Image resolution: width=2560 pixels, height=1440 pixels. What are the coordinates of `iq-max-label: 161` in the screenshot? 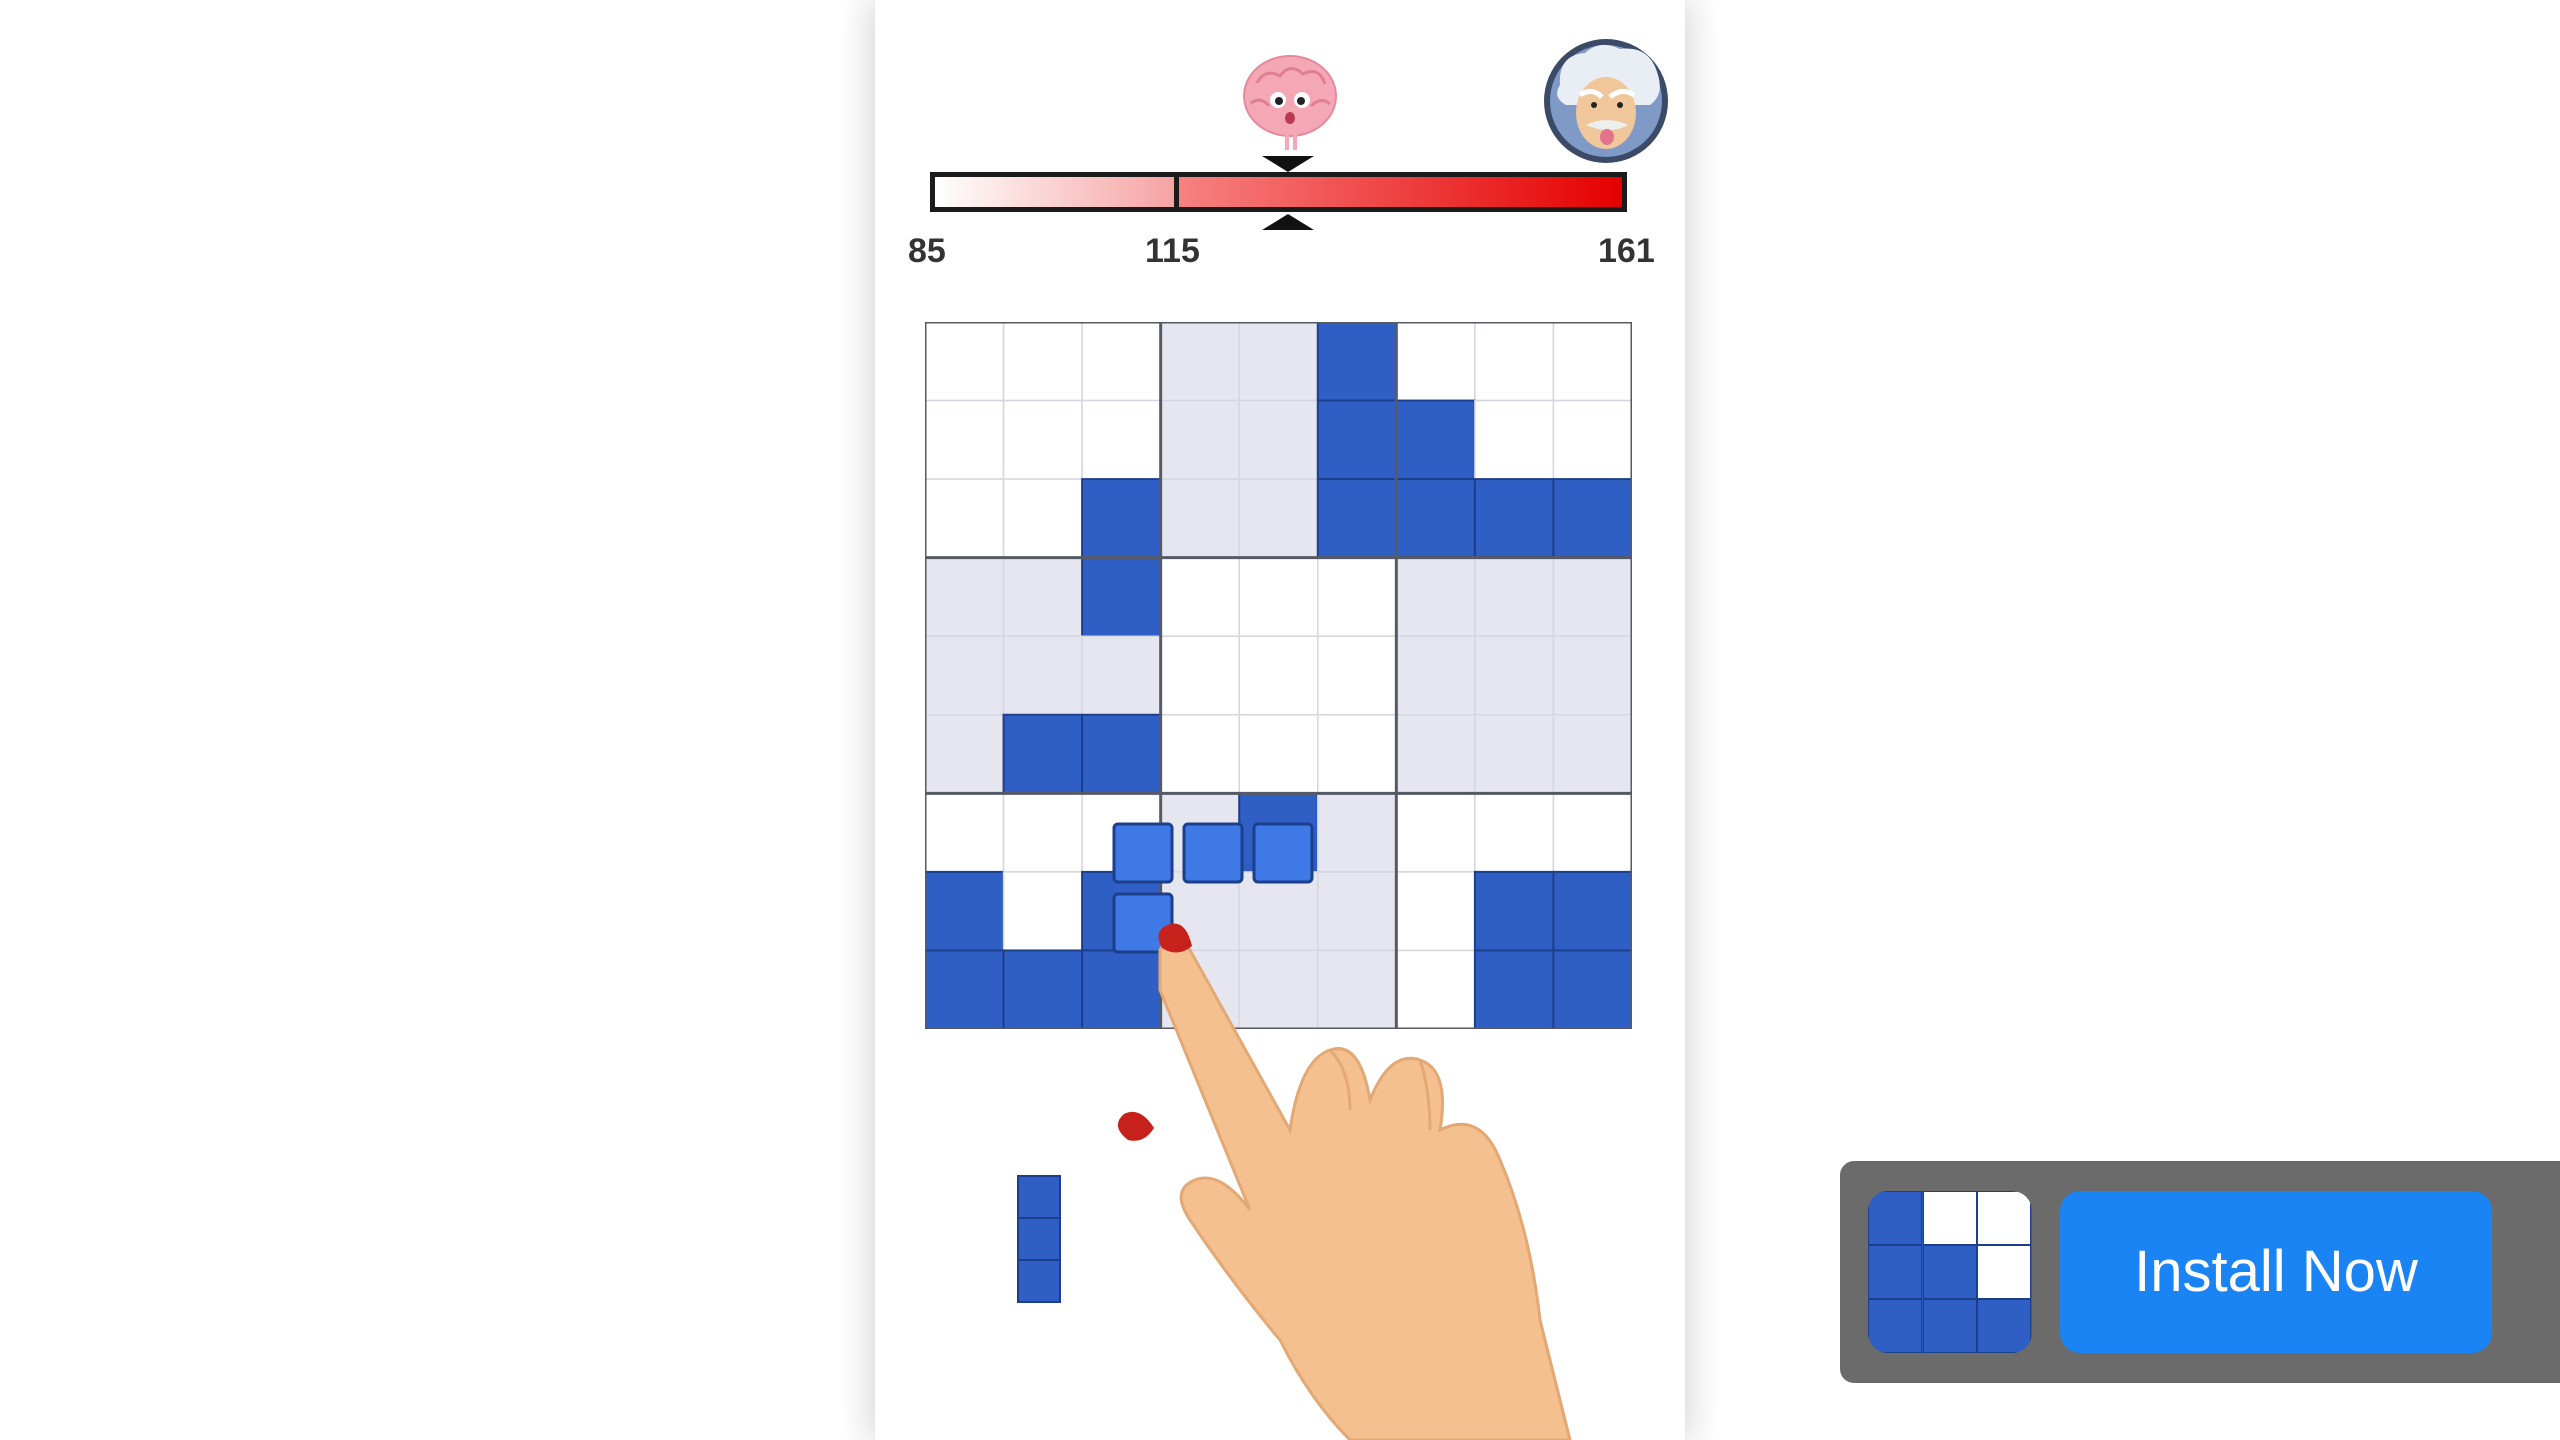 It's located at (1626, 251).